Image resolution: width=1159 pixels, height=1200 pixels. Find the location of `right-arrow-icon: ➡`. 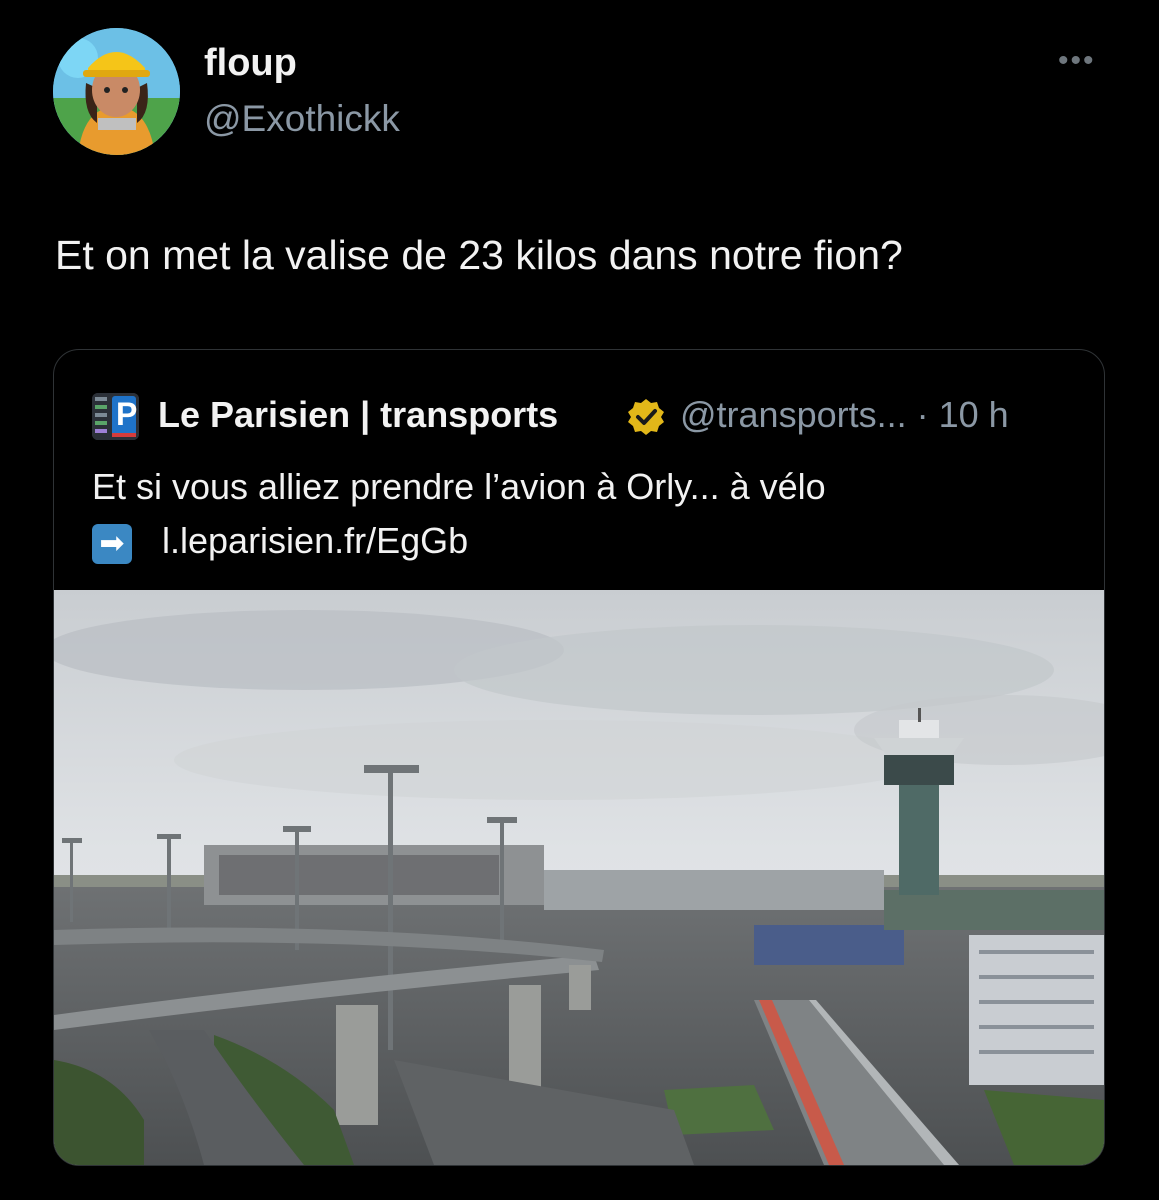

right-arrow-icon: ➡ is located at coordinates (112, 544).